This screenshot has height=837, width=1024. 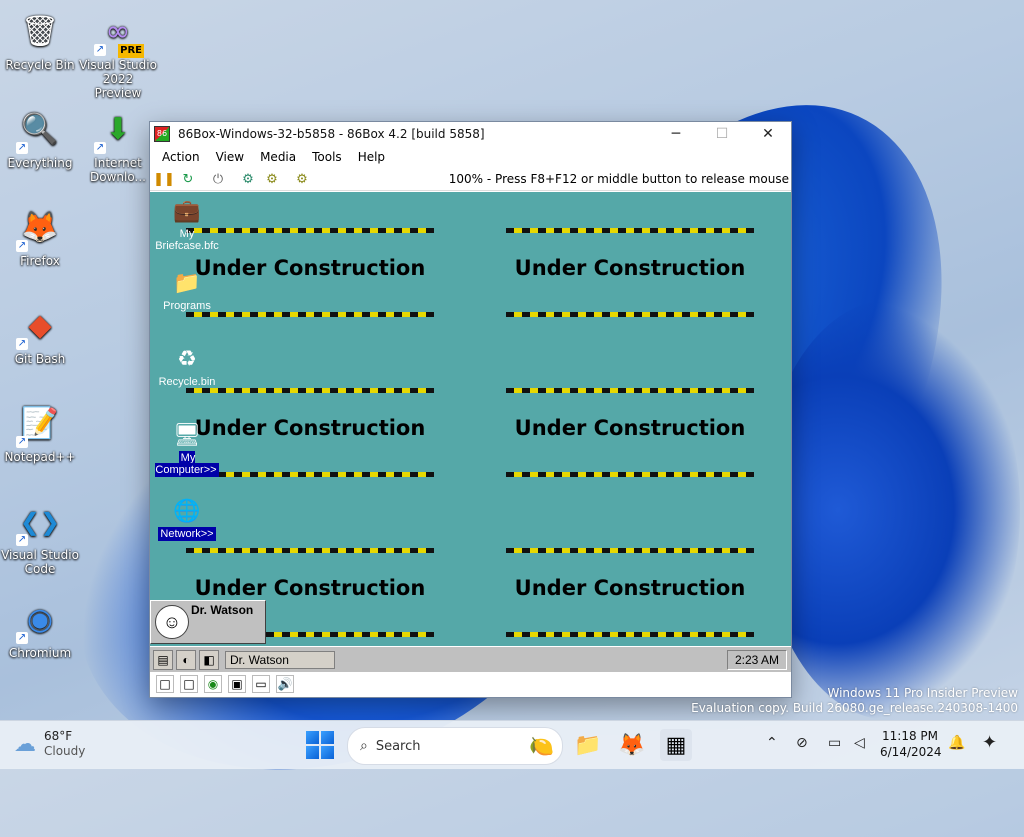 What do you see at coordinates (187, 434) in the screenshot?
I see `computer-icon: 🖥` at bounding box center [187, 434].